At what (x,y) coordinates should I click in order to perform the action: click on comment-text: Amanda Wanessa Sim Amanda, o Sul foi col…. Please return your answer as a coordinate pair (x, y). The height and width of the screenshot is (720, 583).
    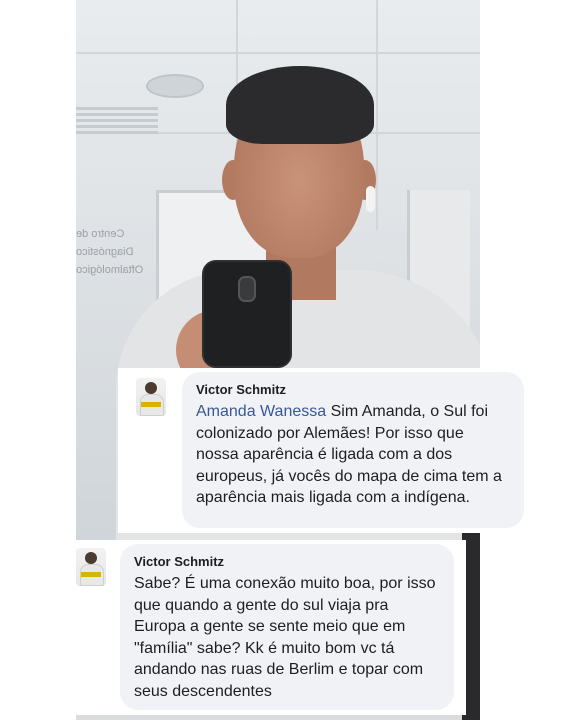
    Looking at the image, I should click on (353, 455).